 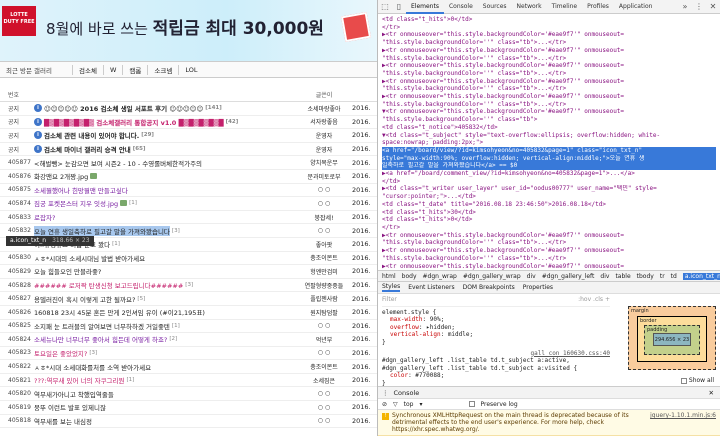 I want to click on post-title-link: 검소체 관련 내용이 있어야 합니다., so click(x=91, y=135).